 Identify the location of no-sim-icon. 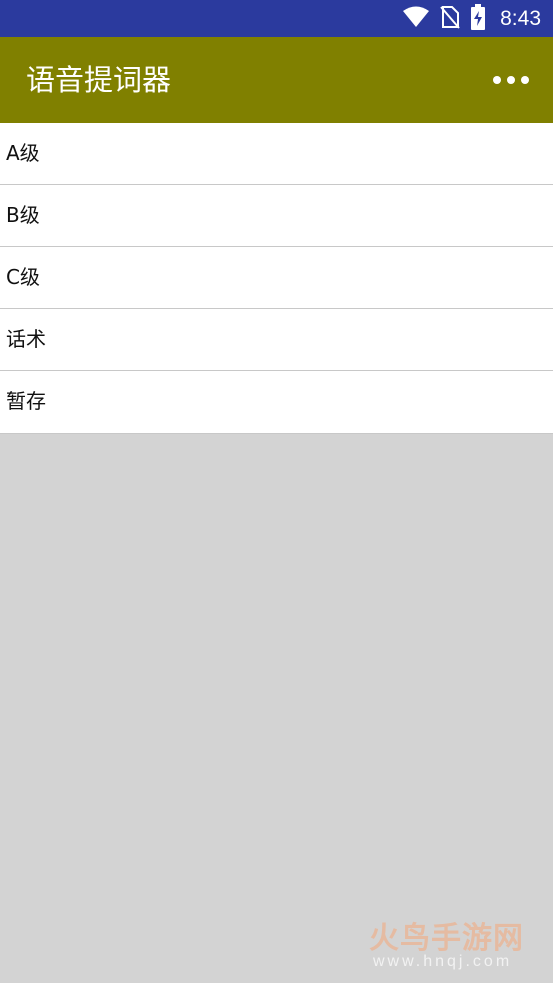
(450, 19).